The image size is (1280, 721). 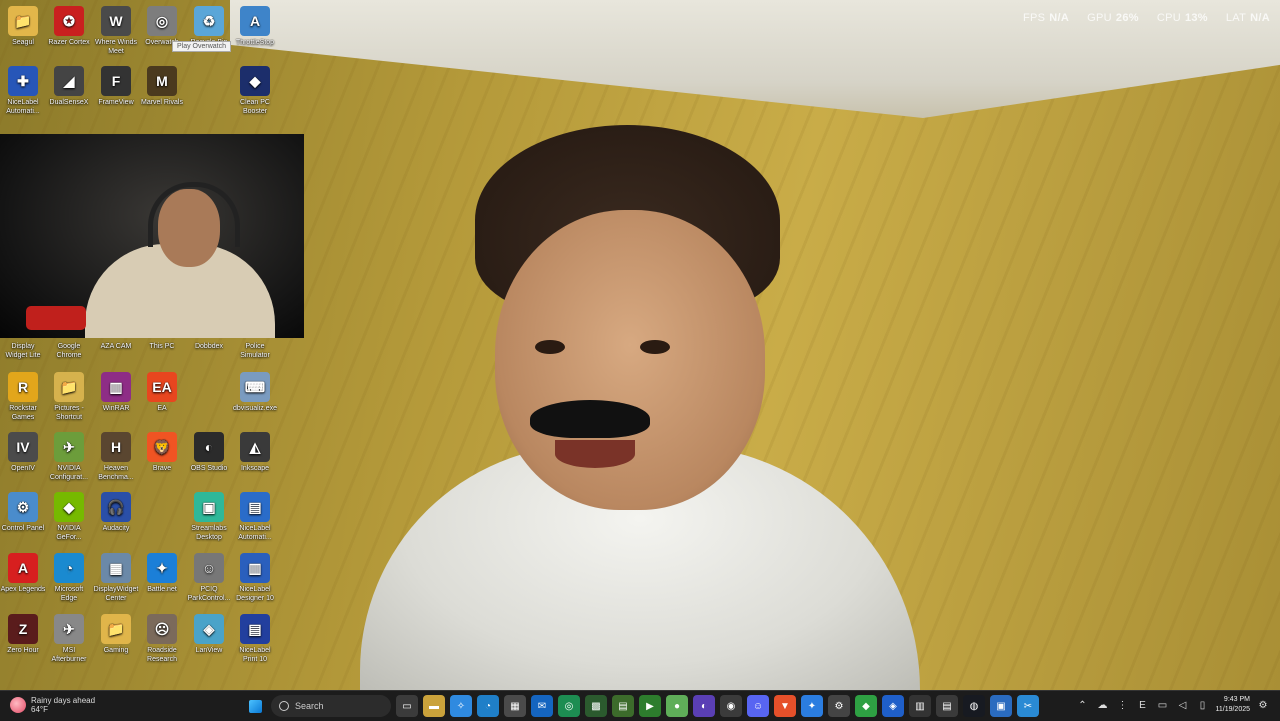 What do you see at coordinates (69, 42) in the screenshot?
I see `desktop-icon-label: Razer Cortex` at bounding box center [69, 42].